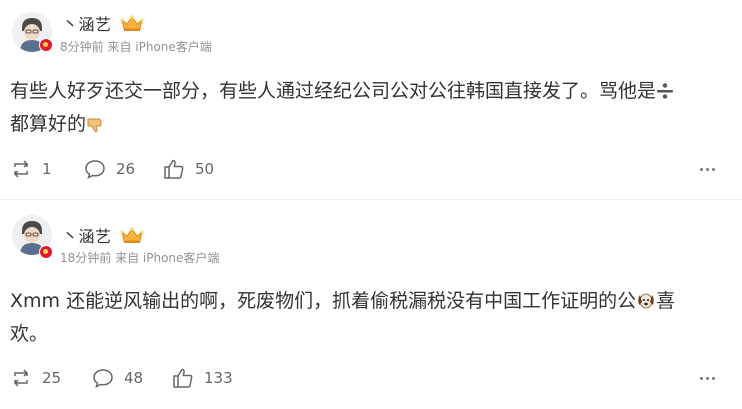 Image resolution: width=742 pixels, height=409 pixels. Describe the element at coordinates (136, 47) in the screenshot. I see `post-meta: 8分钟前 来自 iPhone客户端` at that location.